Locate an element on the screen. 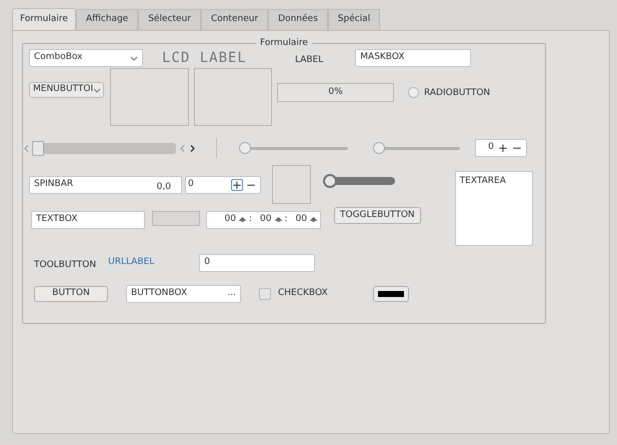  url-link: URLLABEL is located at coordinates (131, 263).